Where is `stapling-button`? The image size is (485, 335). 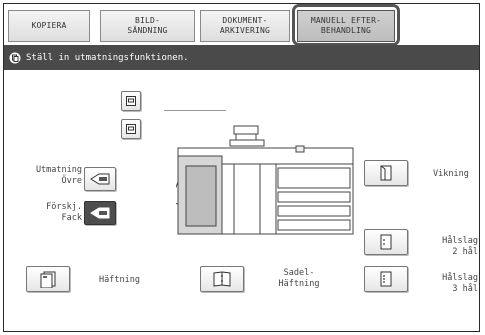 stapling-button is located at coordinates (48, 279).